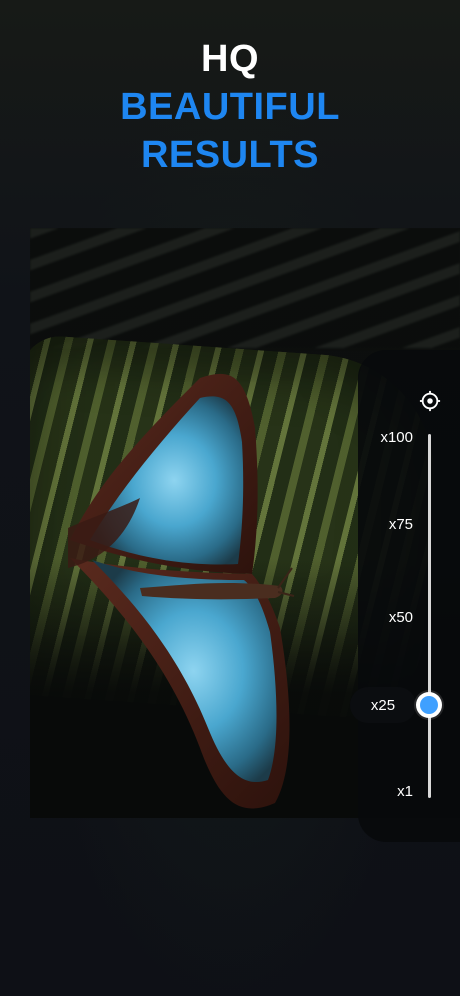  I want to click on zoom-slider-panel: x100 x75 x50 x25 x1, so click(405, 596).